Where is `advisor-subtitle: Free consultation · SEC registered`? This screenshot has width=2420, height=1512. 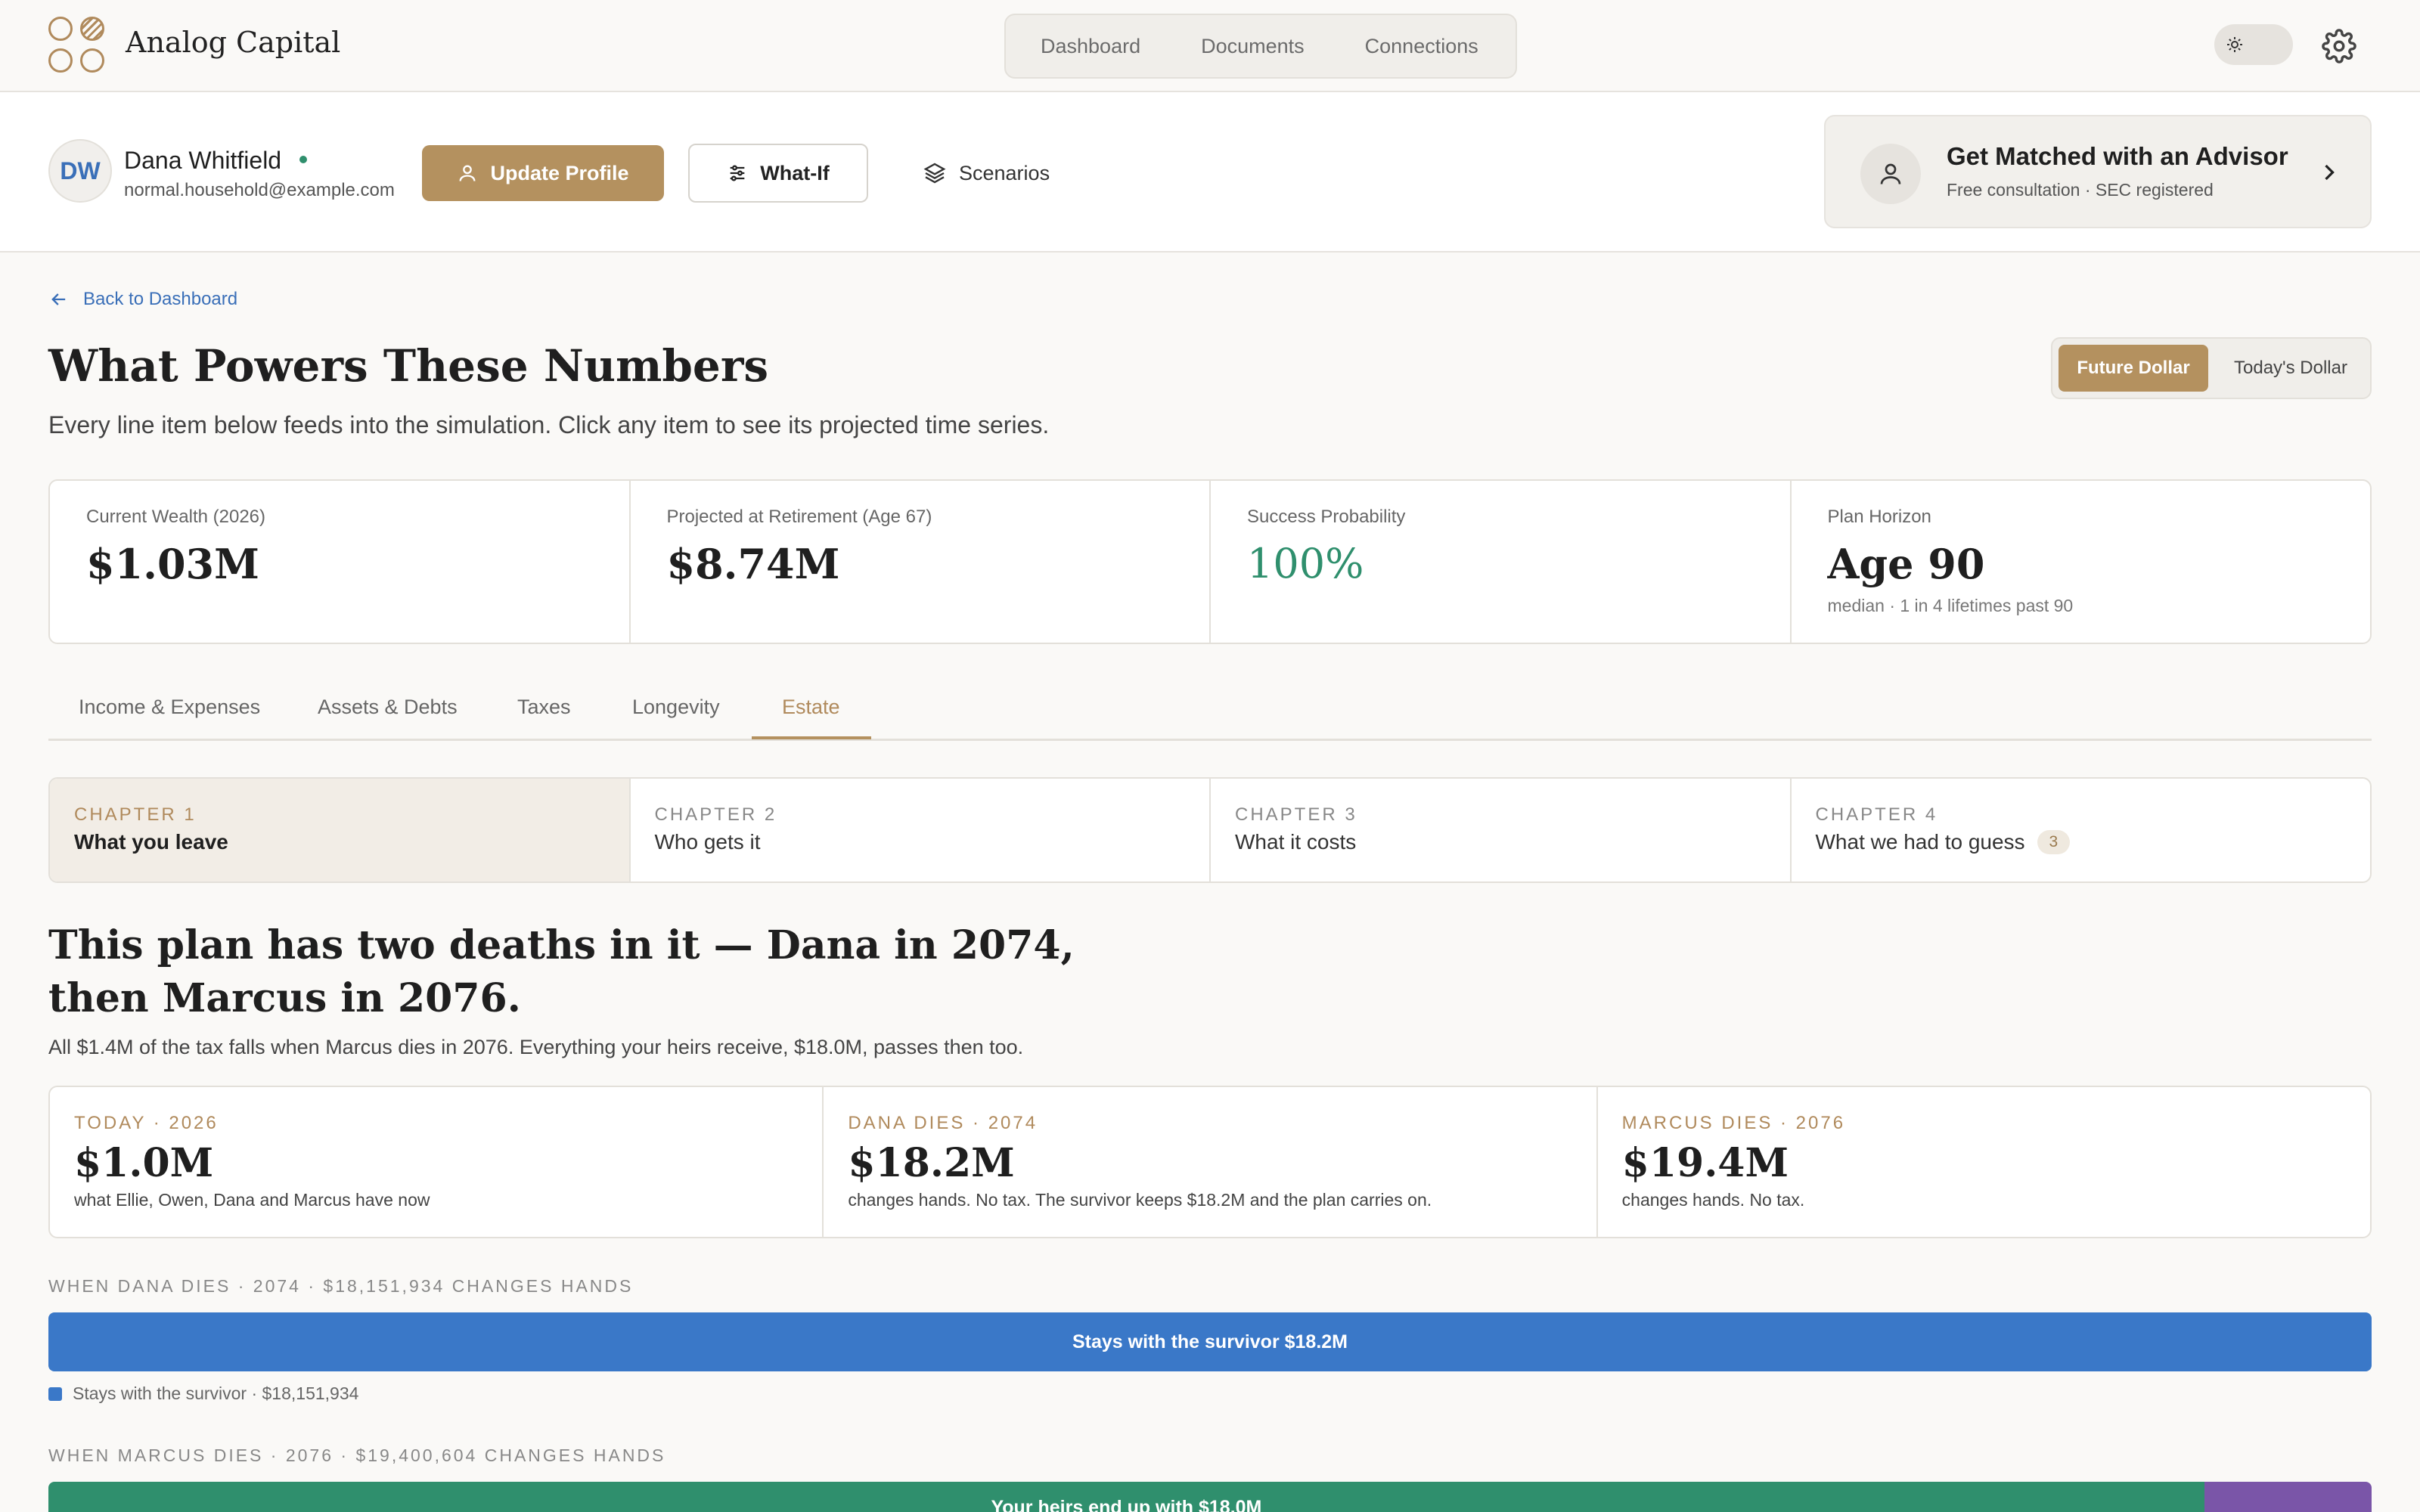
advisor-subtitle: Free consultation · SEC registered is located at coordinates (2080, 190).